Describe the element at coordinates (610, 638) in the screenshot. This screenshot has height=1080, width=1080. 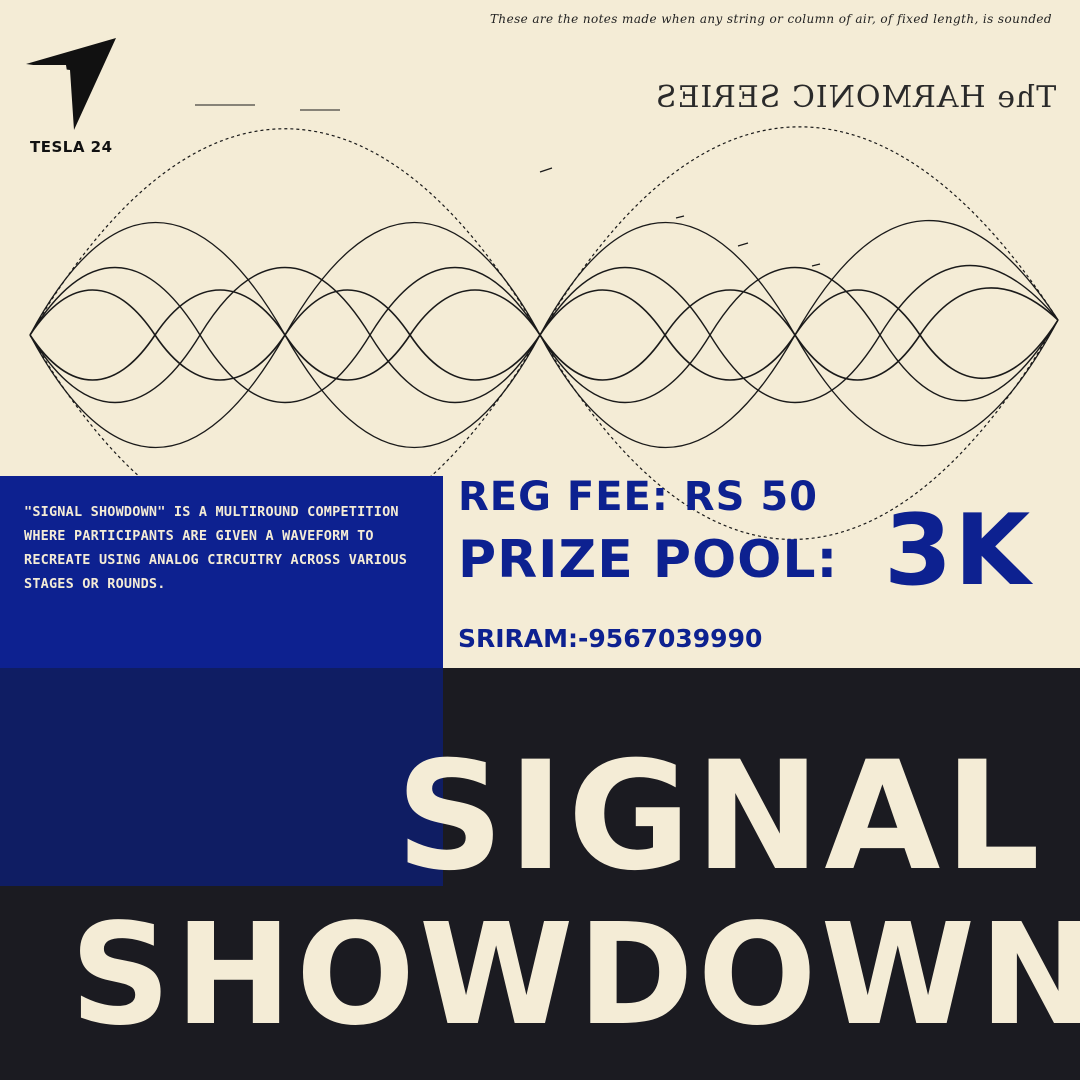
I see `contact-info: SRIRAM:-9567039990` at that location.